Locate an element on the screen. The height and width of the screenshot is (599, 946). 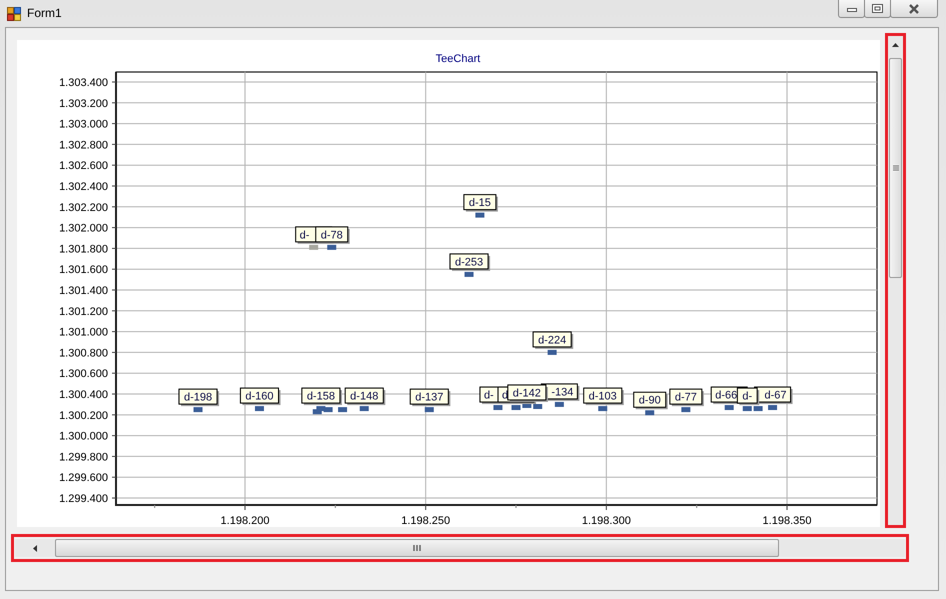
y-tick-label: 1.301.600 is located at coordinates (83, 270).